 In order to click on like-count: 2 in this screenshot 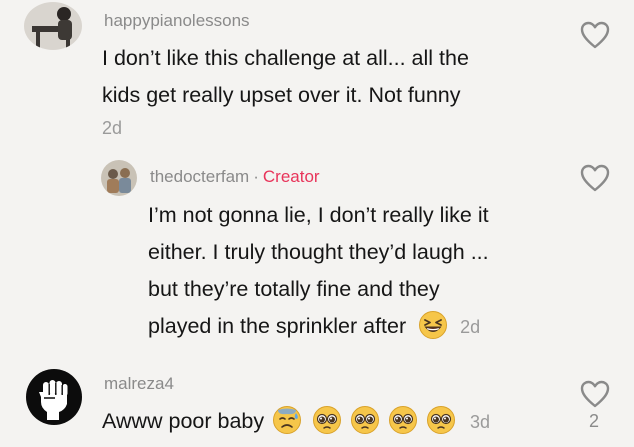, I will do `click(594, 421)`.